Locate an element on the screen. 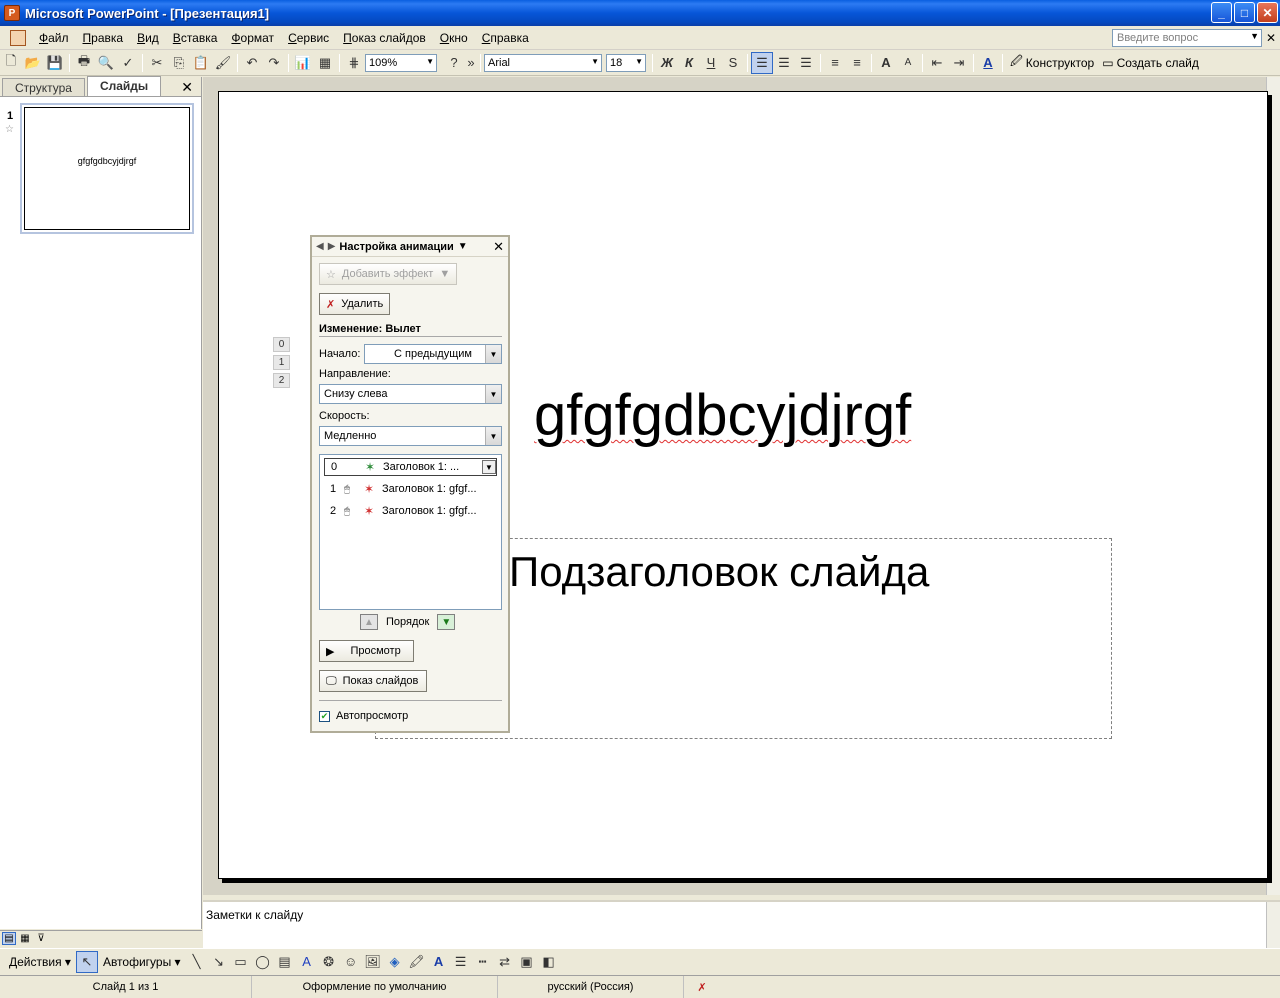 This screenshot has width=1280, height=998. open-folder-icon: 📂 is located at coordinates (33, 63).